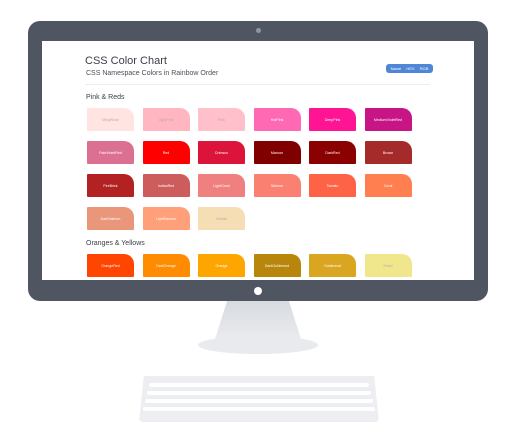 This screenshot has height=428, width=516. Describe the element at coordinates (277, 119) in the screenshot. I see `color-swatch-hotpink: HotPink` at that location.